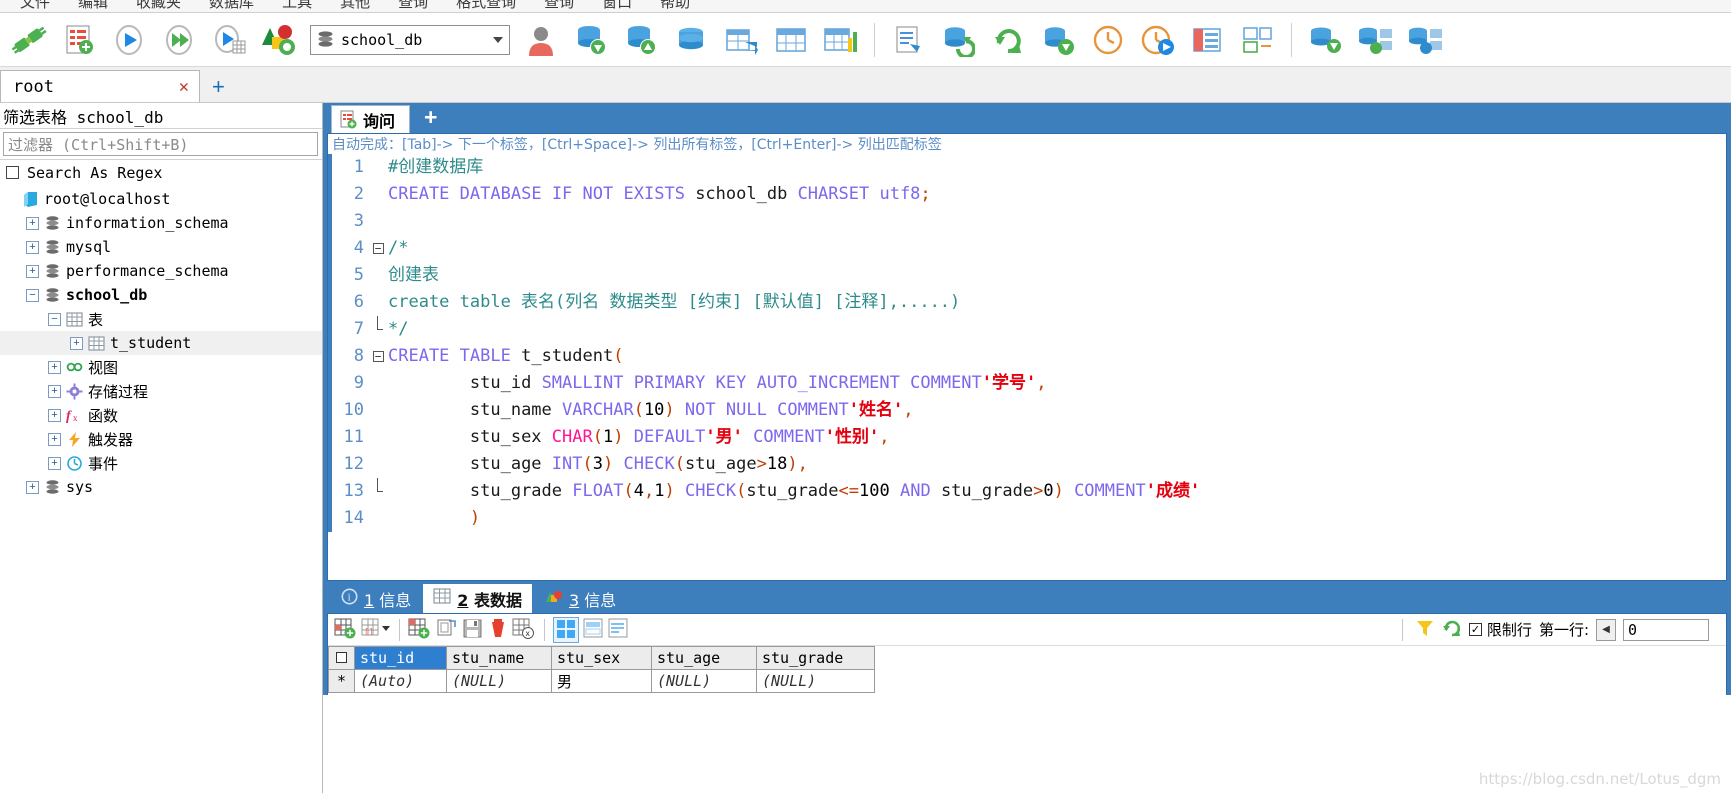  I want to click on db-up-icon, so click(641, 40).